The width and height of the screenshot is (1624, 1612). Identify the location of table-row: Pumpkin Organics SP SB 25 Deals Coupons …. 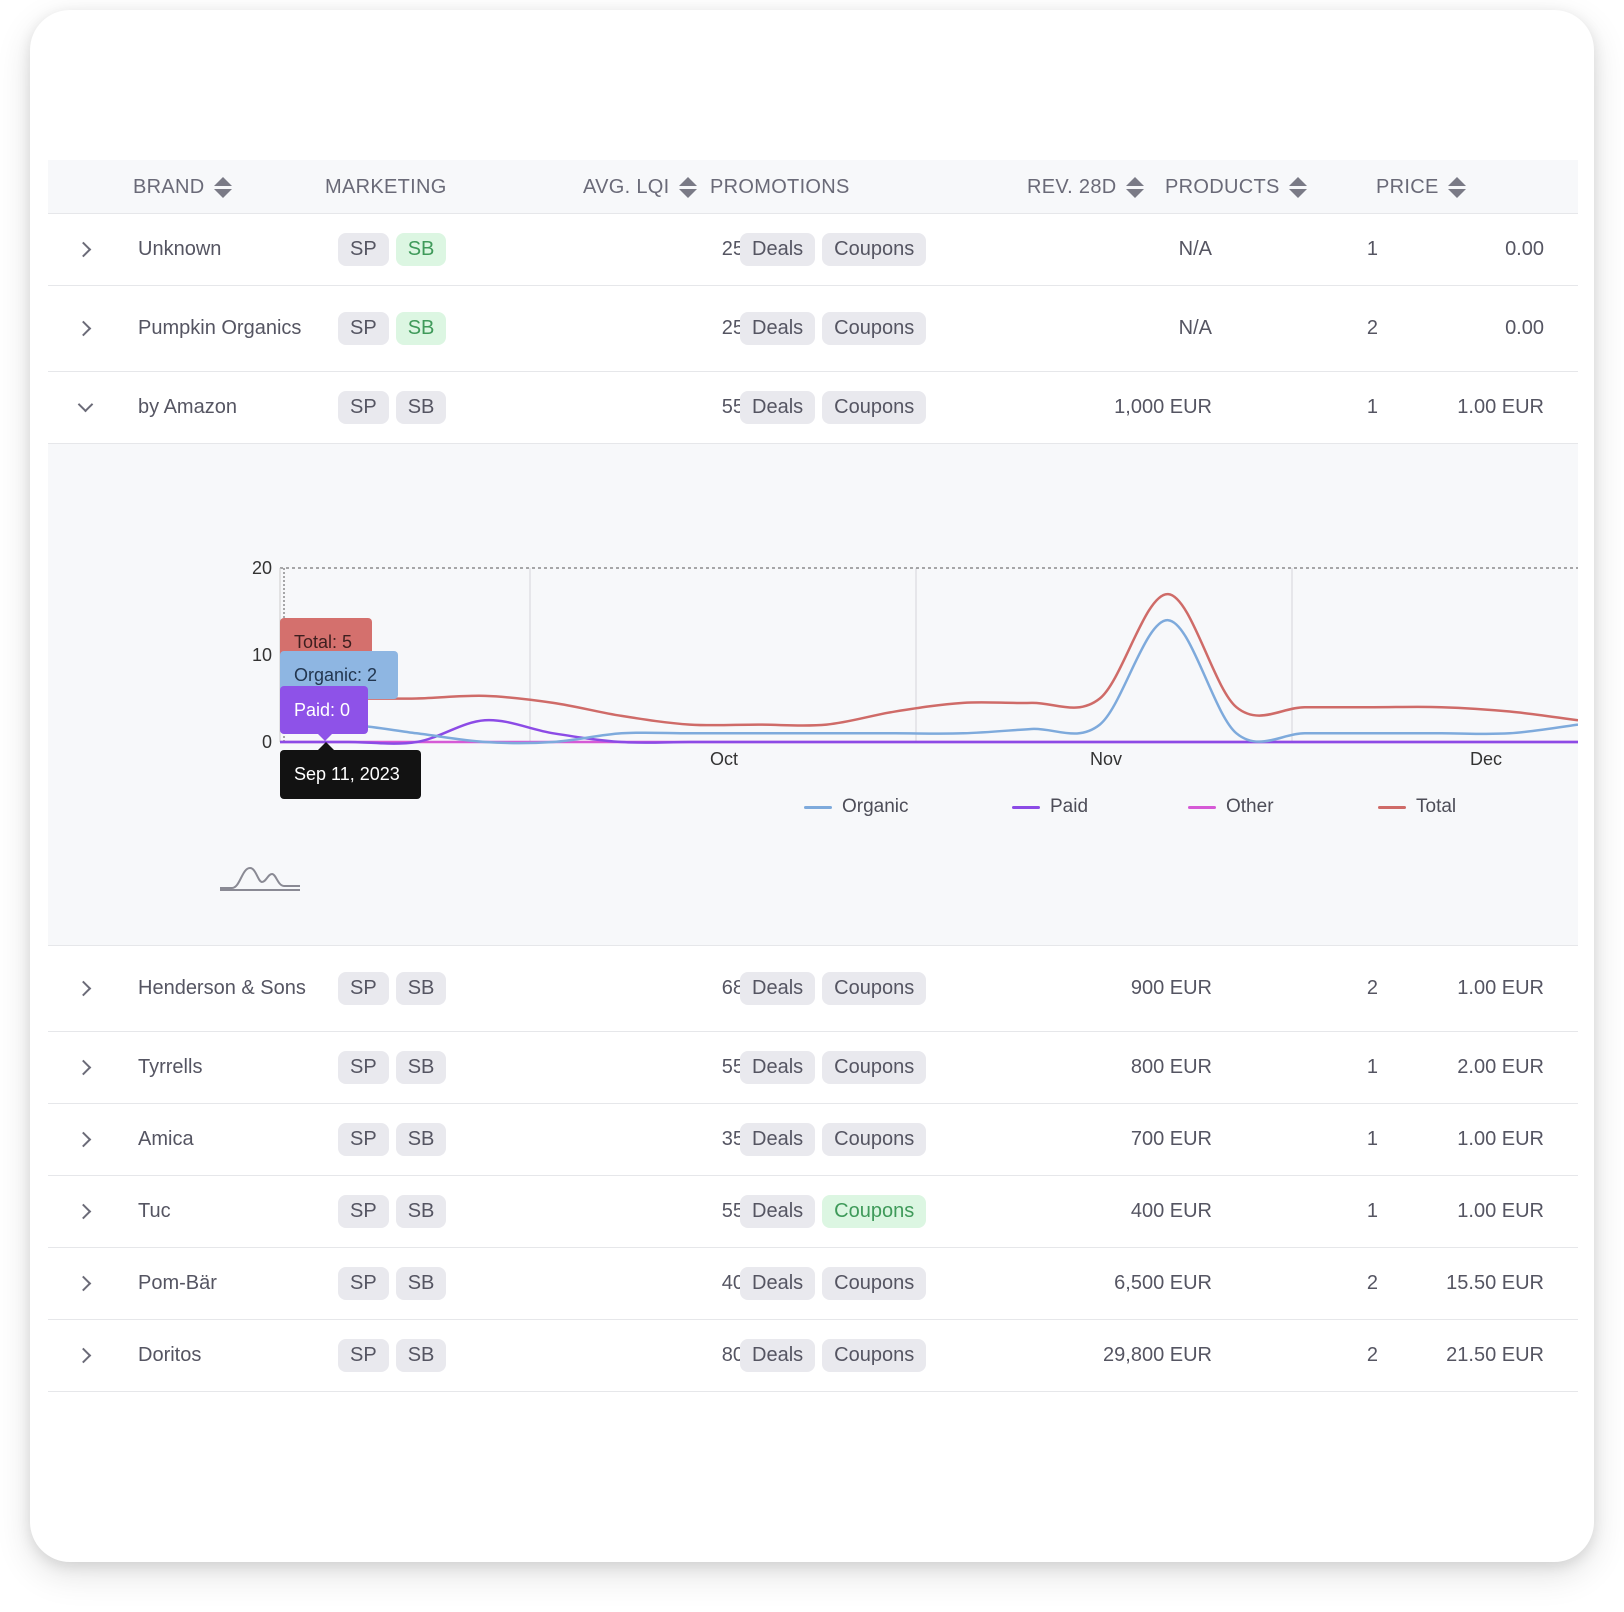
(813, 329).